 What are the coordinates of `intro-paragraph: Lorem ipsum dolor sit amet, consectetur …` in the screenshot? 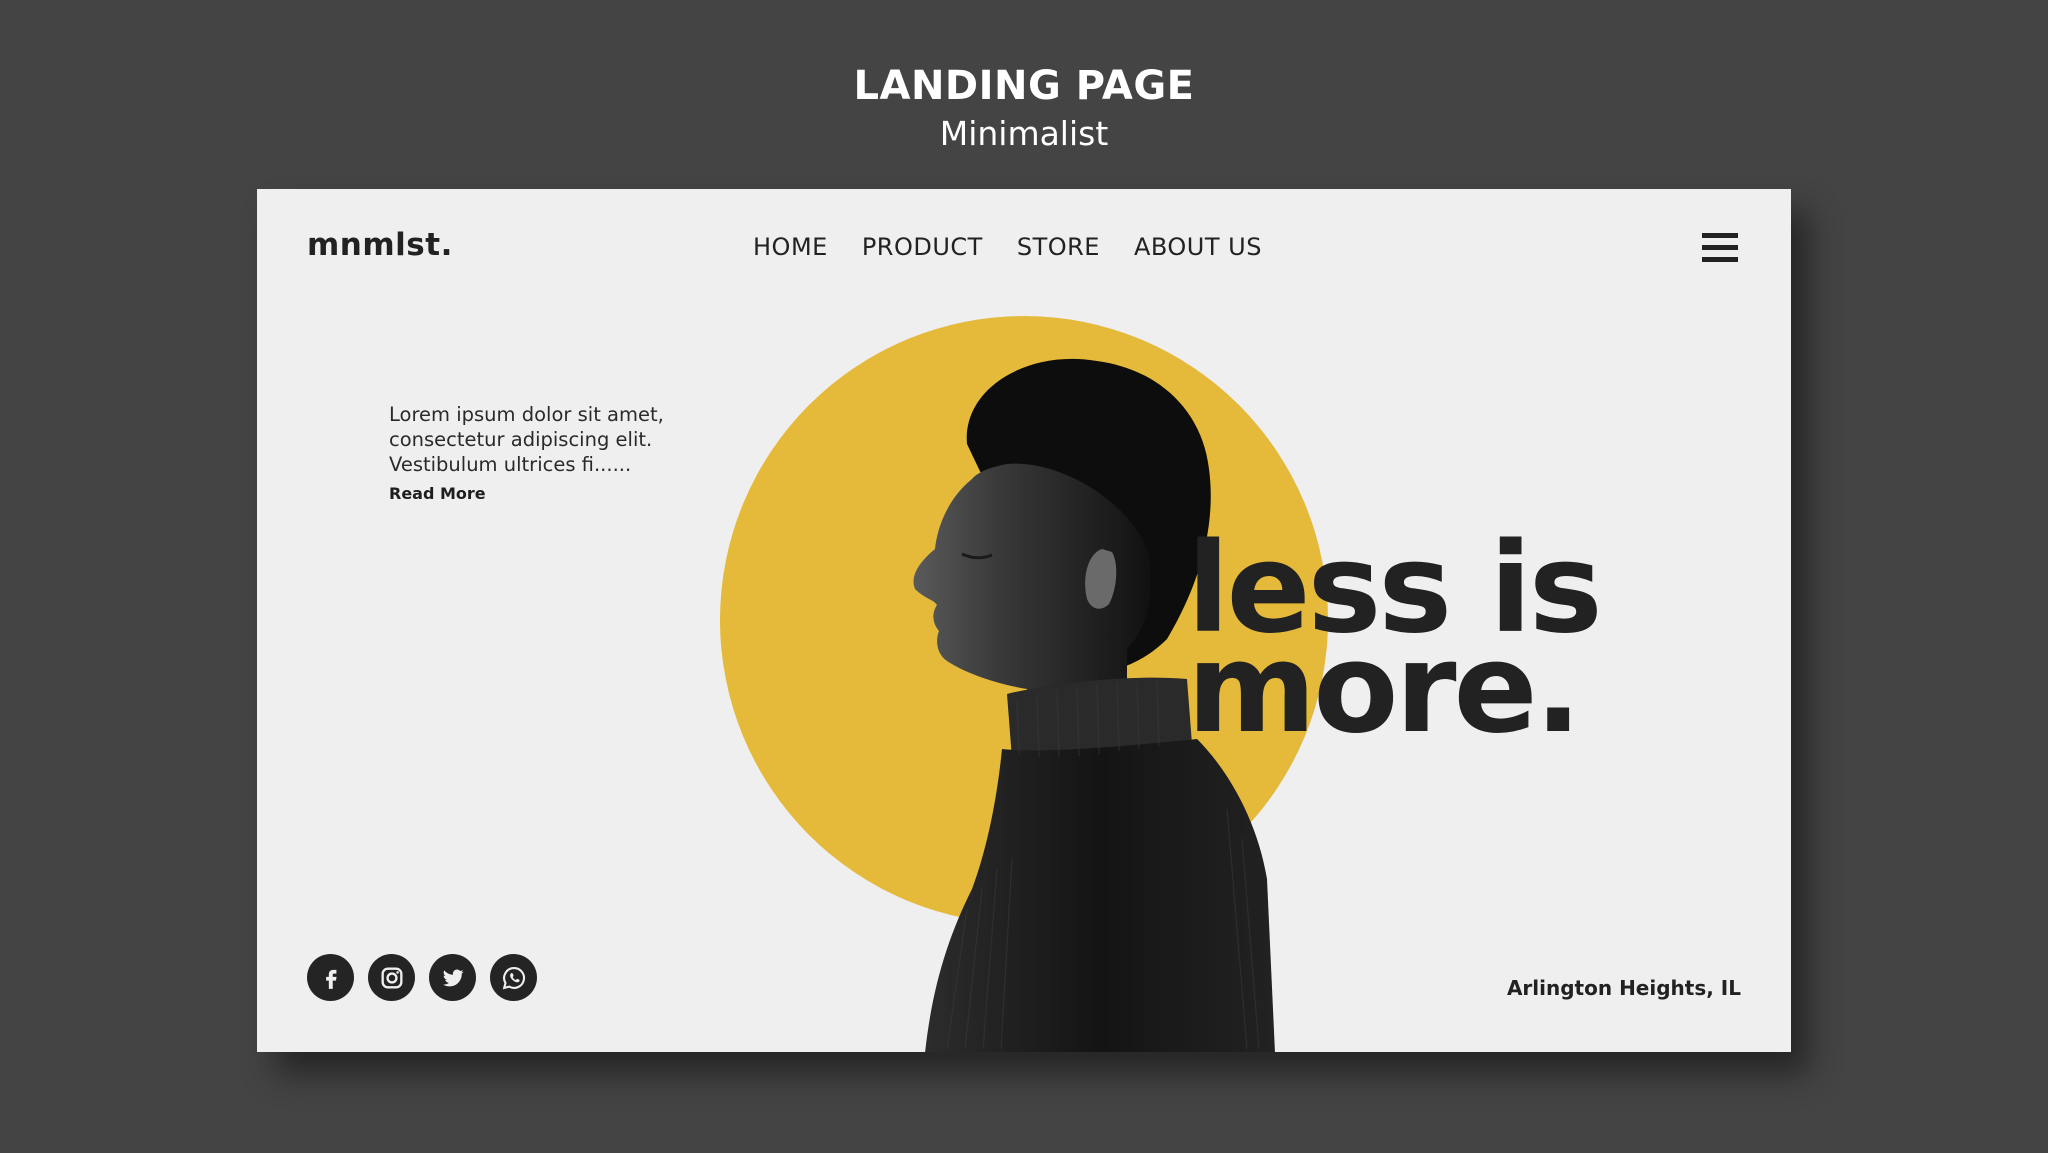 It's located at (554, 439).